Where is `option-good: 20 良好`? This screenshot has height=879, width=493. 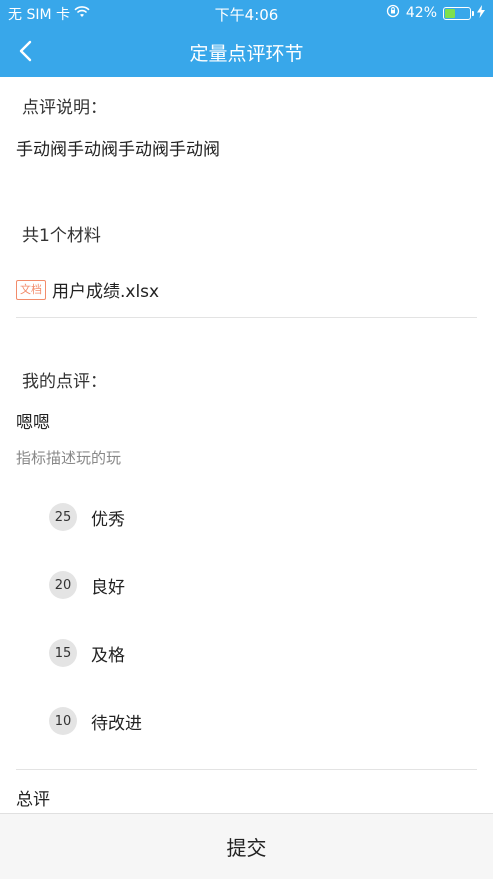
option-good: 20 良好 is located at coordinates (87, 585).